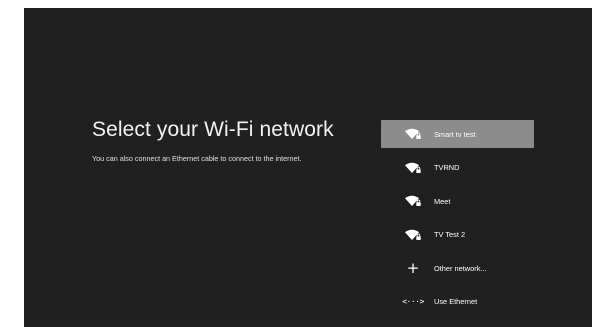  Describe the element at coordinates (213, 129) in the screenshot. I see `page-title: Select your Wi-Fi network` at that location.